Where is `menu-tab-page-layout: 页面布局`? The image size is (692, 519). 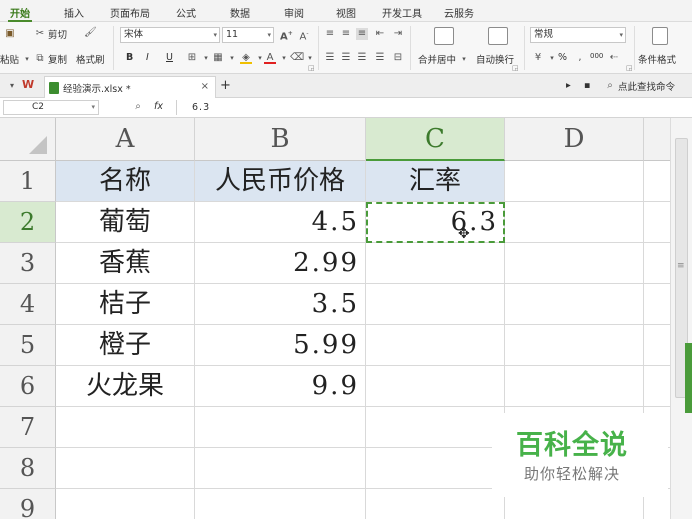
menu-tab-page-layout: 页面布局 is located at coordinates (130, 12).